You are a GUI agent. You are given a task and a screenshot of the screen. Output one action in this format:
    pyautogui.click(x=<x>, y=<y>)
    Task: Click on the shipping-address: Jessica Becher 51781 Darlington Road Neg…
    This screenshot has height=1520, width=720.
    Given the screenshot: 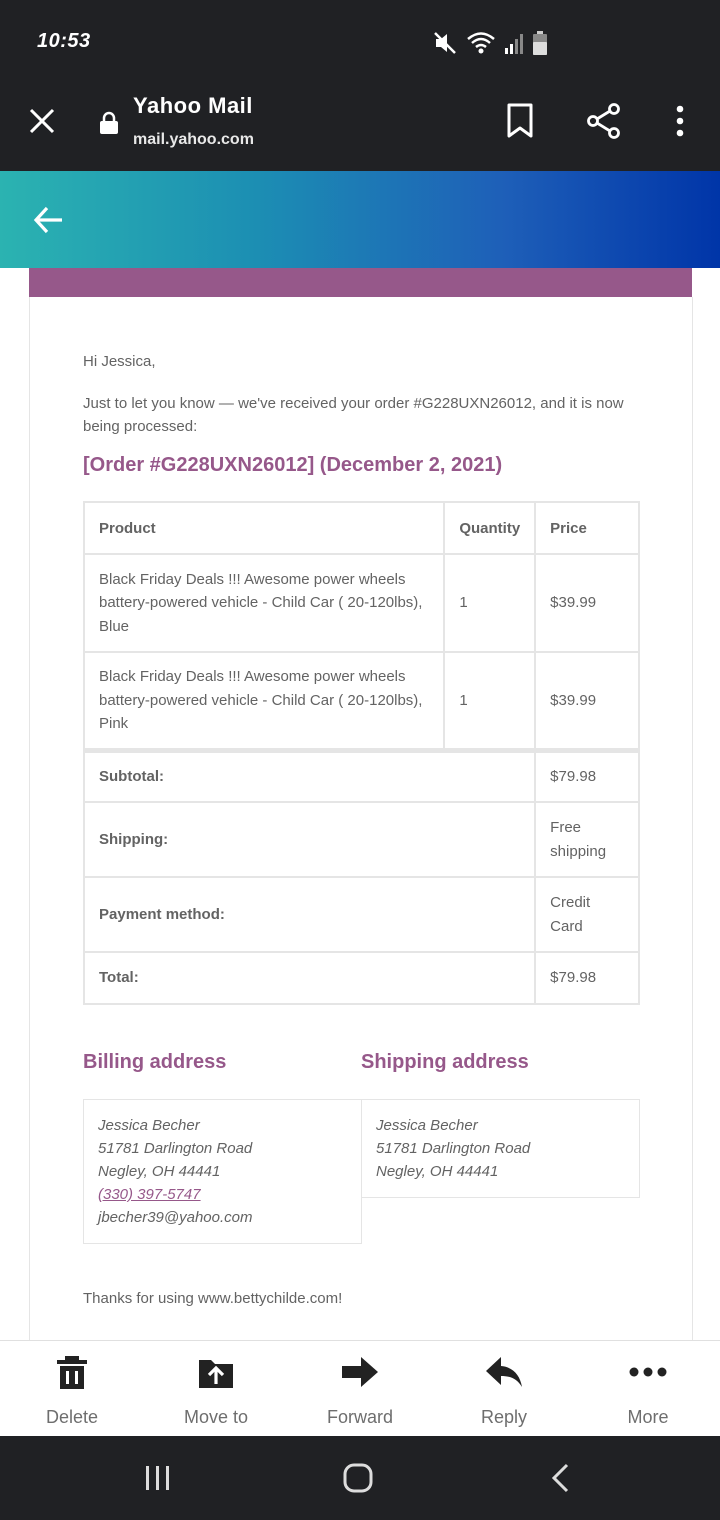 What is the action you would take?
    pyautogui.click(x=500, y=1148)
    